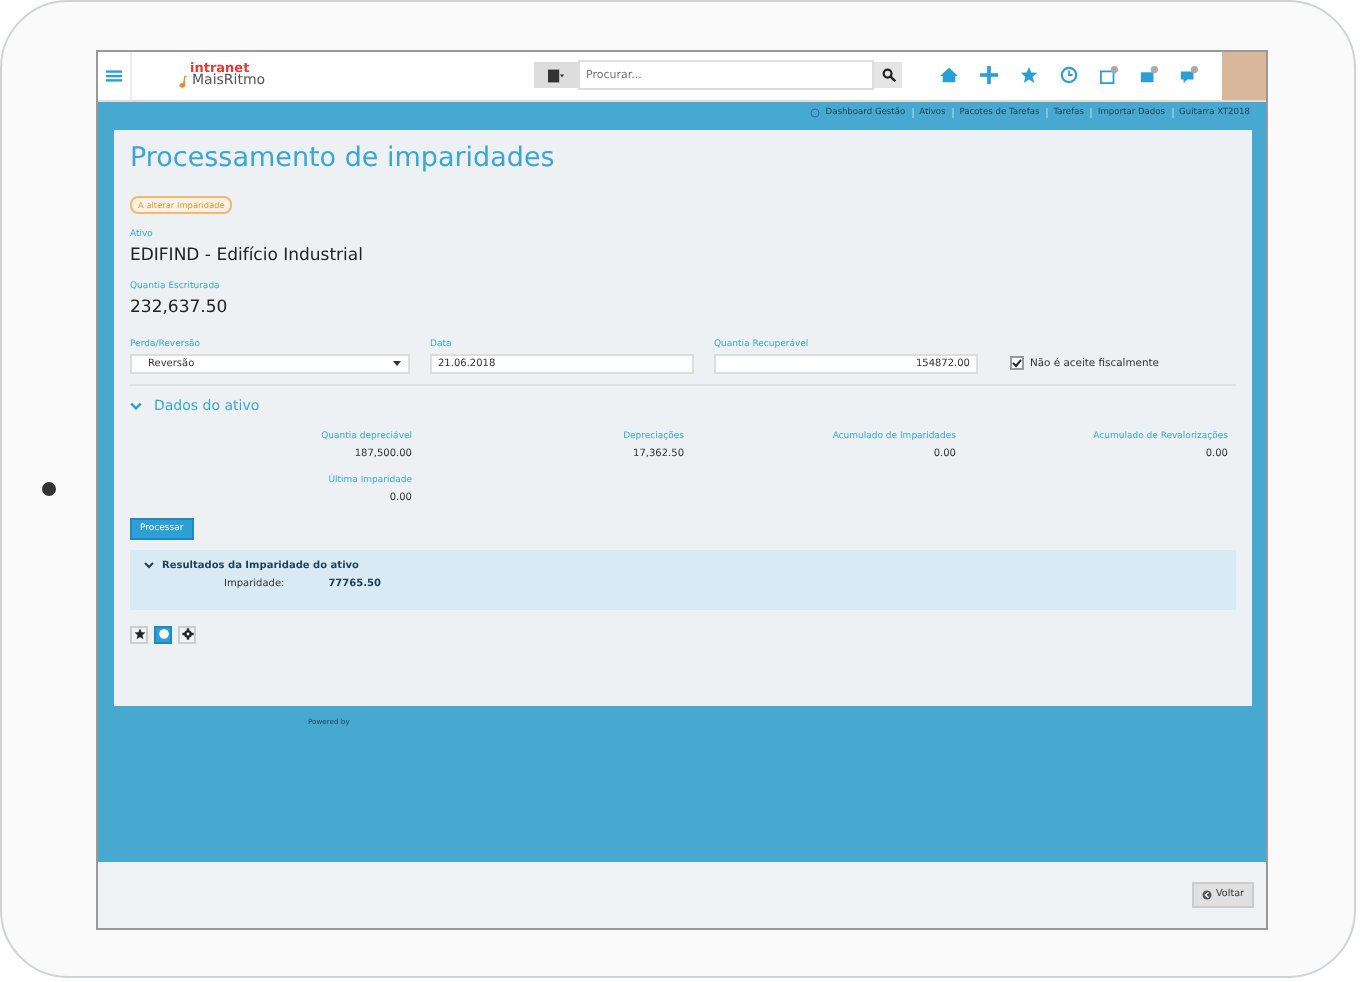 The image size is (1360, 982). Describe the element at coordinates (49, 489) in the screenshot. I see `camera-dot` at that location.